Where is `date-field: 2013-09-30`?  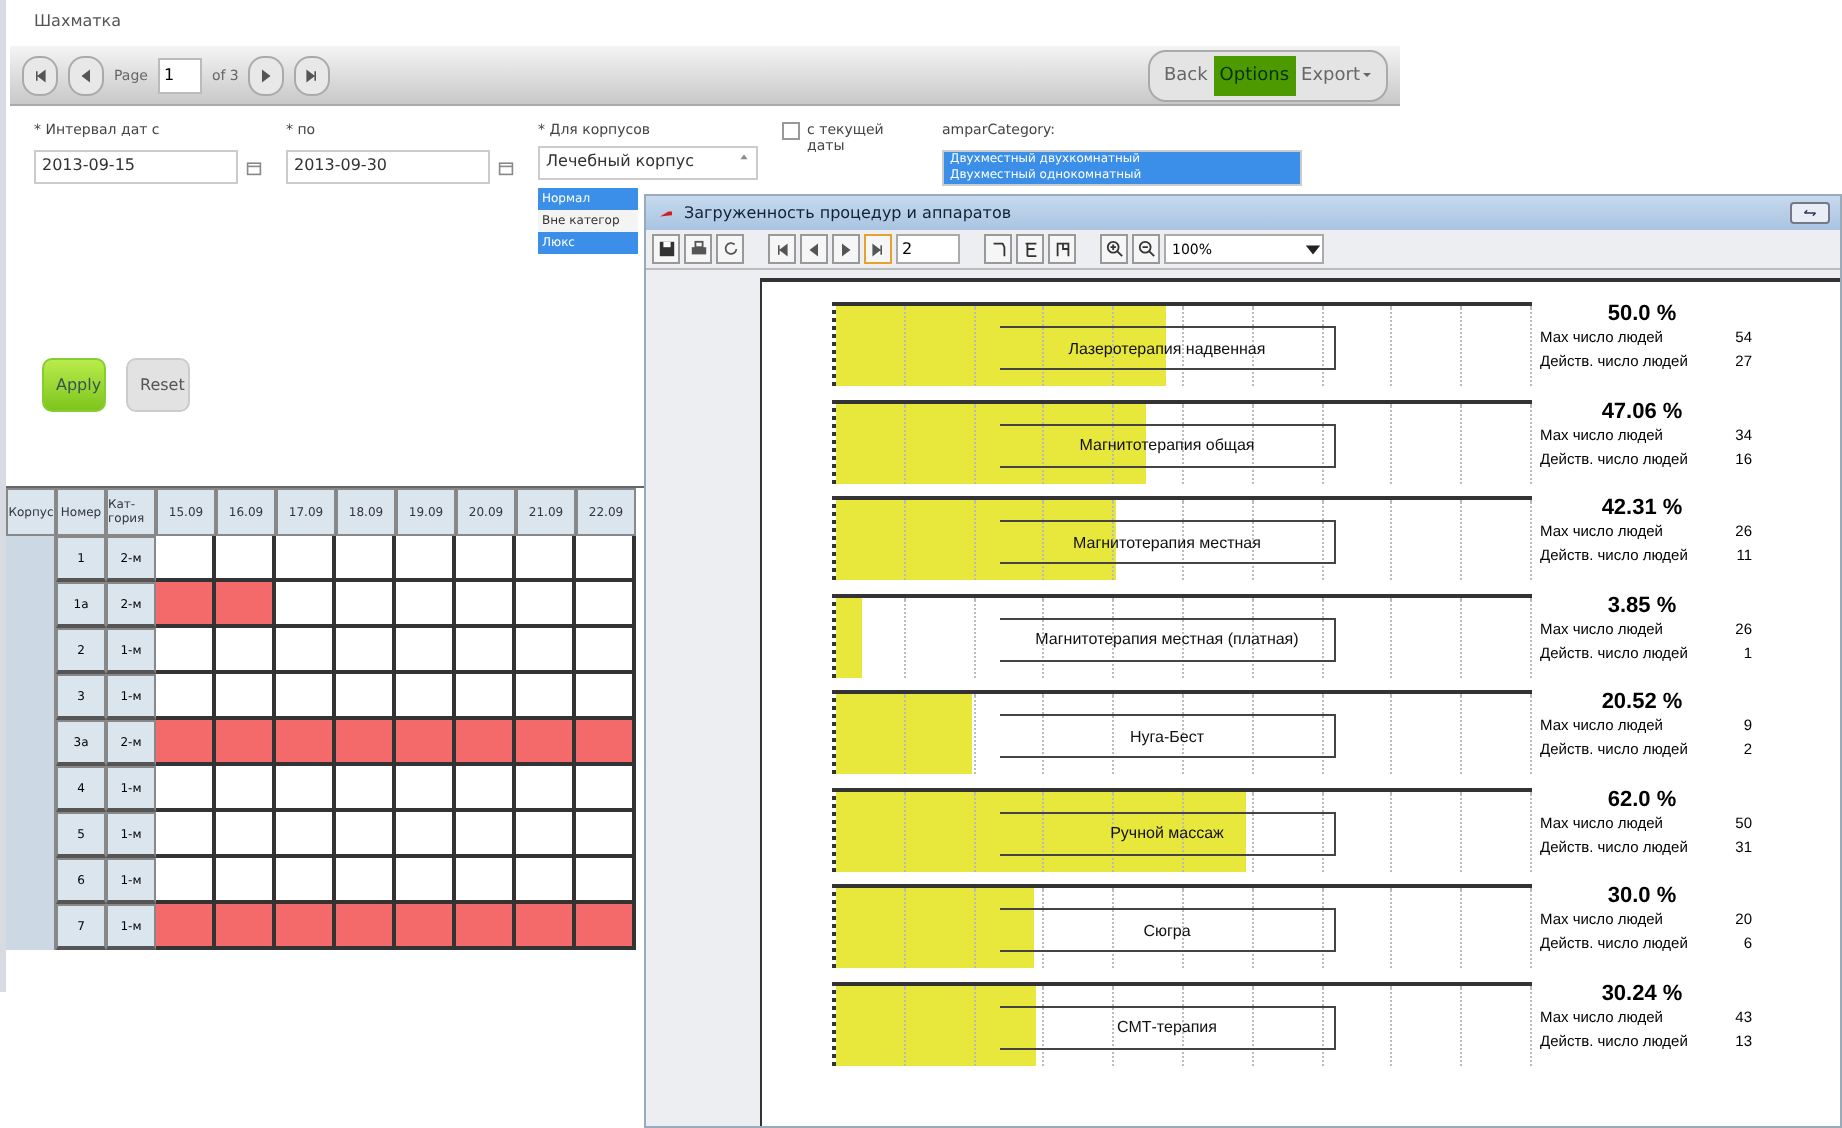 date-field: 2013-09-30 is located at coordinates (388, 167).